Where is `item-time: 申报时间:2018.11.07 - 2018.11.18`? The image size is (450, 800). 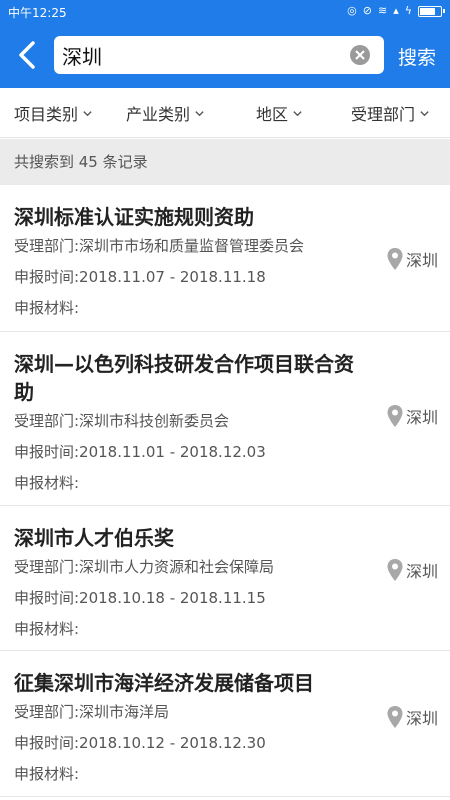 item-time: 申报时间:2018.11.07 - 2018.11.18 is located at coordinates (140, 277).